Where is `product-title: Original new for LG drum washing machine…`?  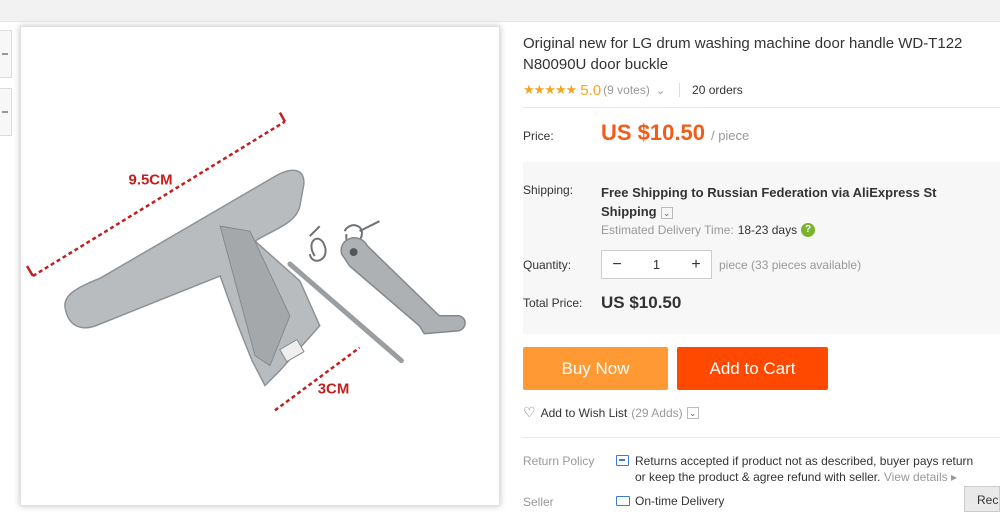
product-title: Original new for LG drum washing machine… is located at coordinates (761, 54).